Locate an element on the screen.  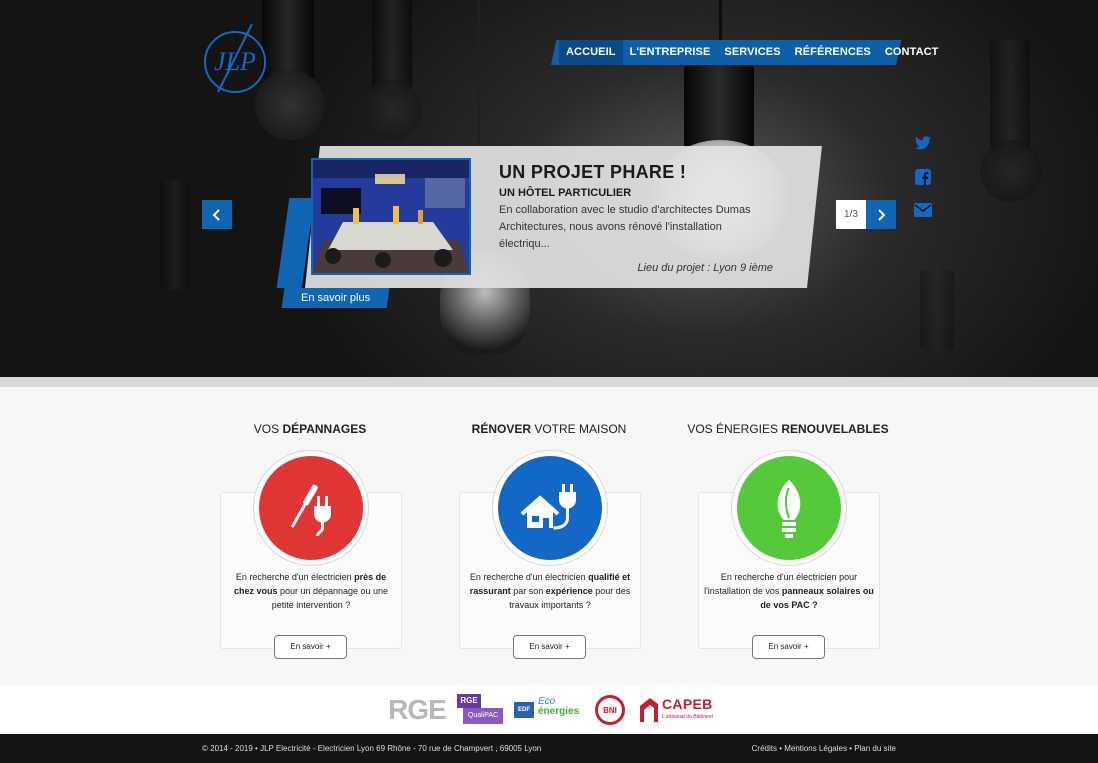
slide-more-label: En savoir plus is located at coordinates (335, 298).